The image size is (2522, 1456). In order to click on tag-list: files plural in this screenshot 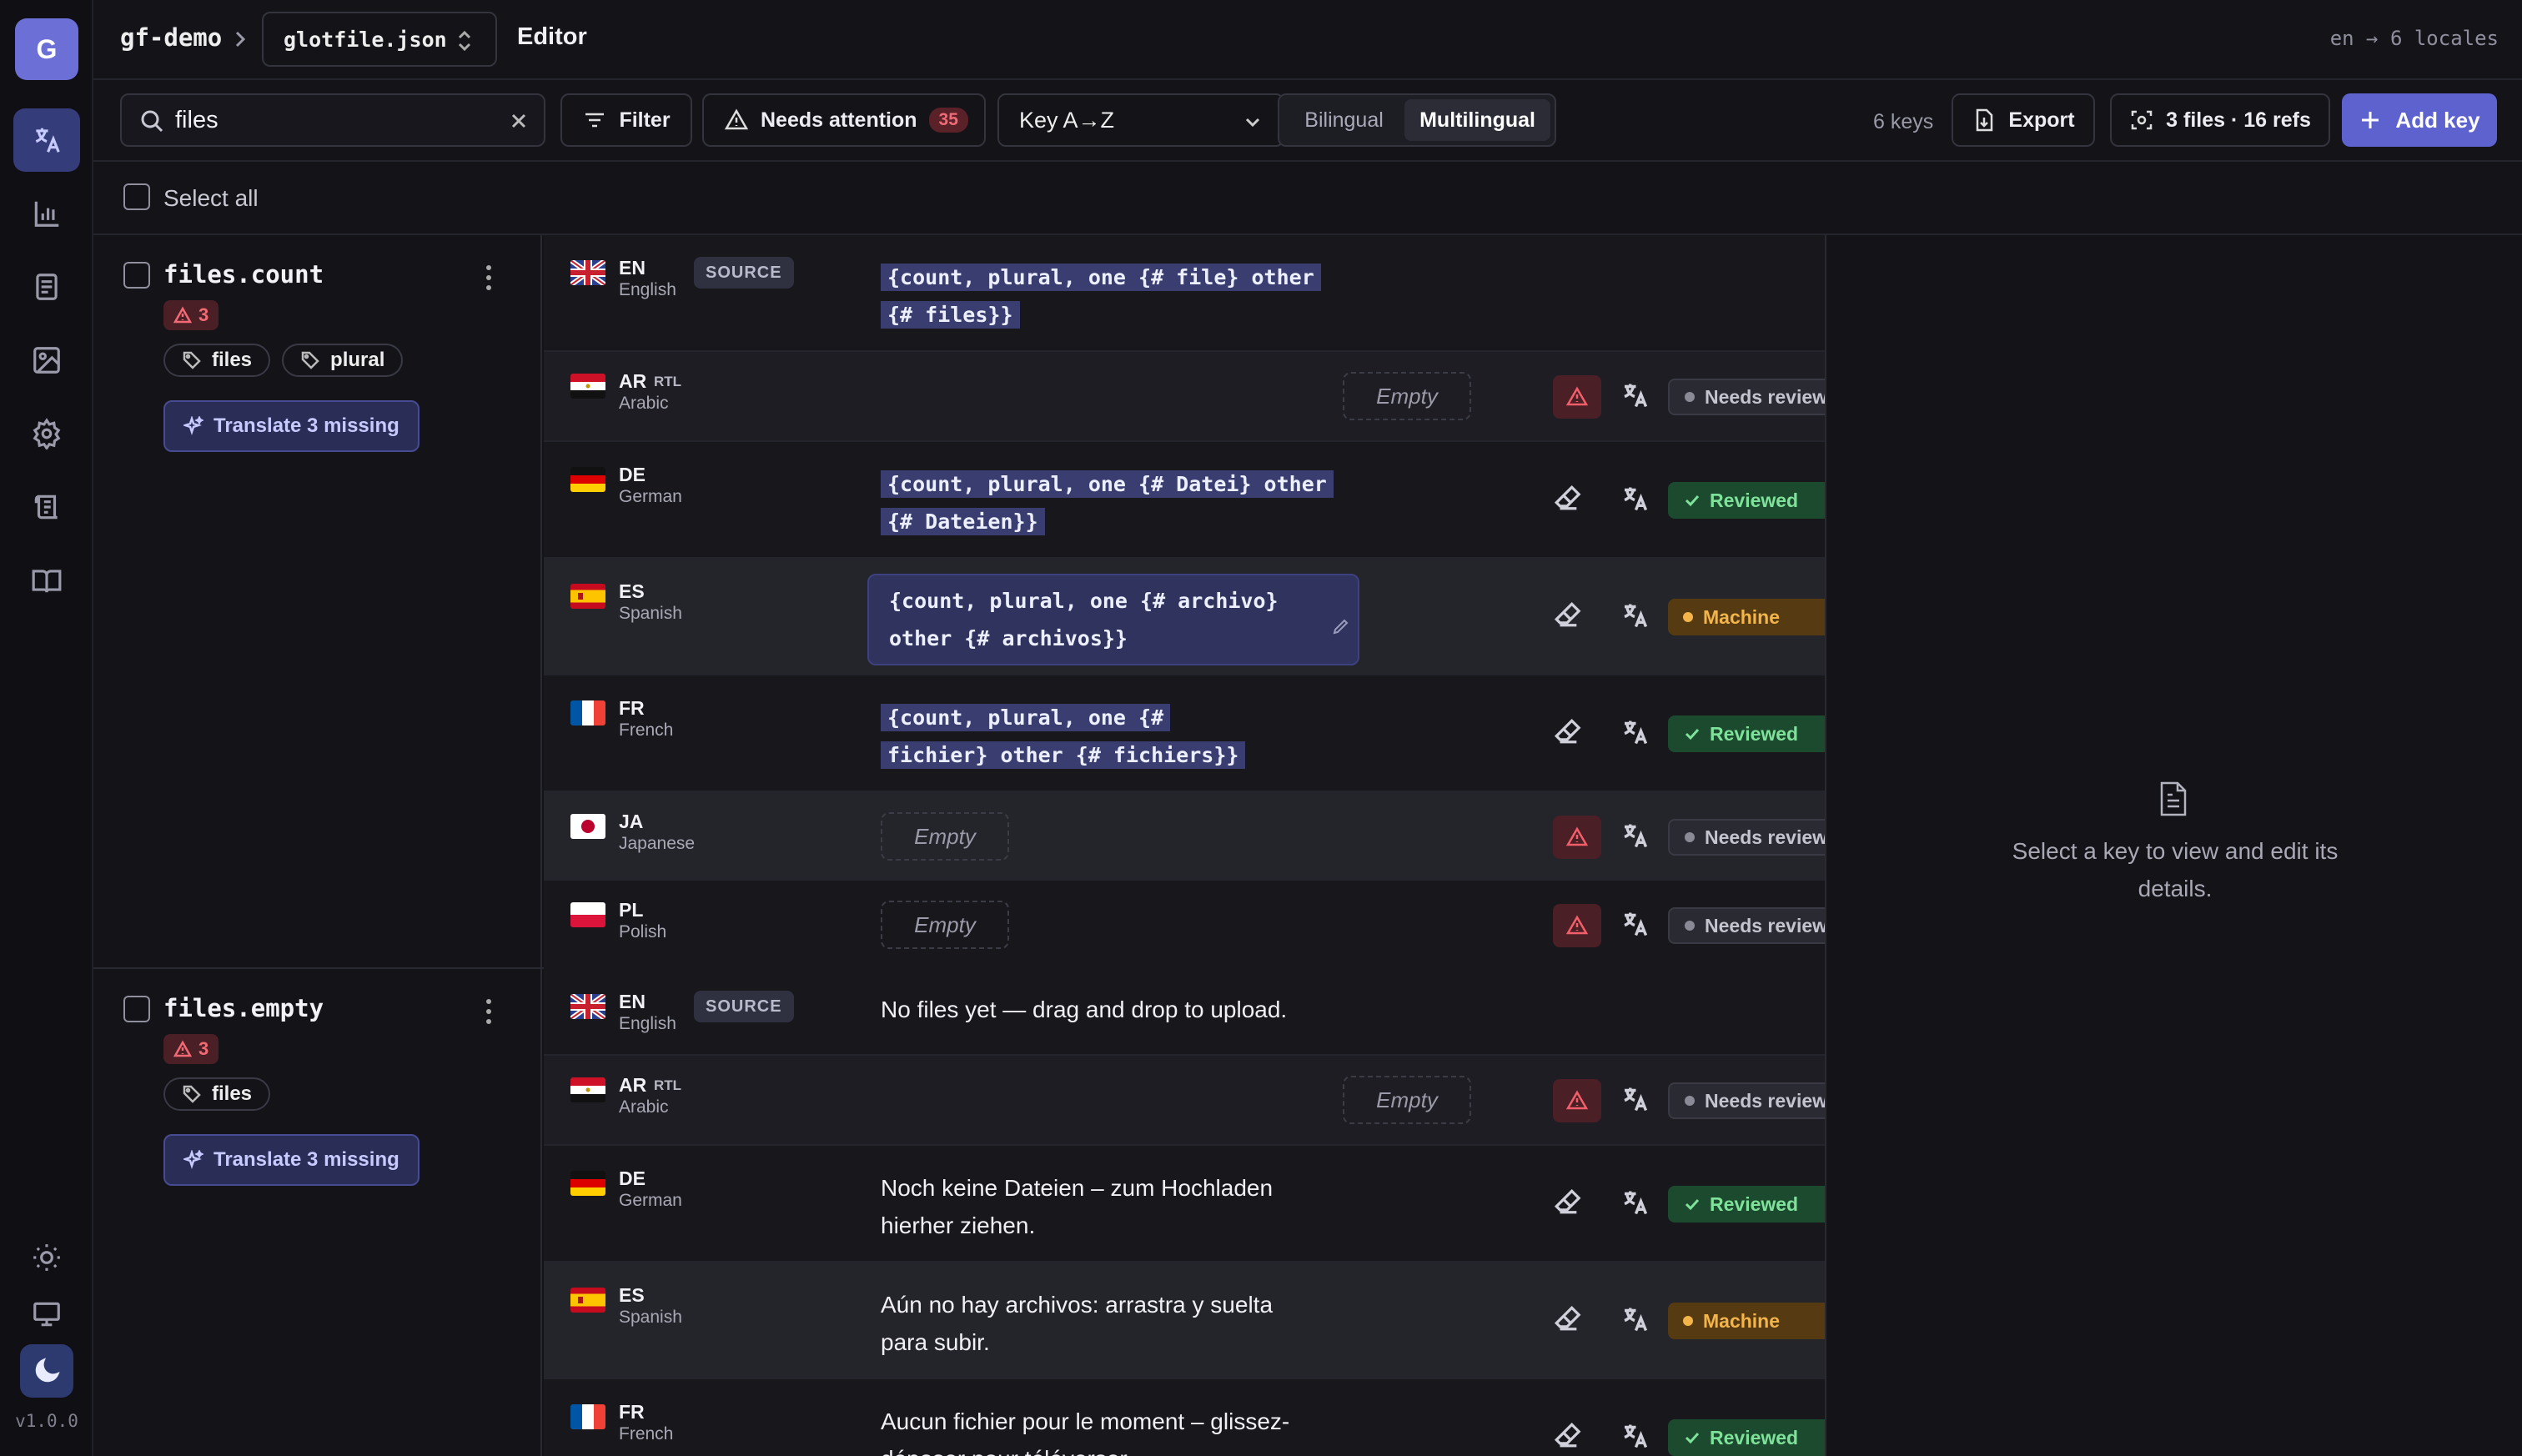, I will do `click(283, 360)`.